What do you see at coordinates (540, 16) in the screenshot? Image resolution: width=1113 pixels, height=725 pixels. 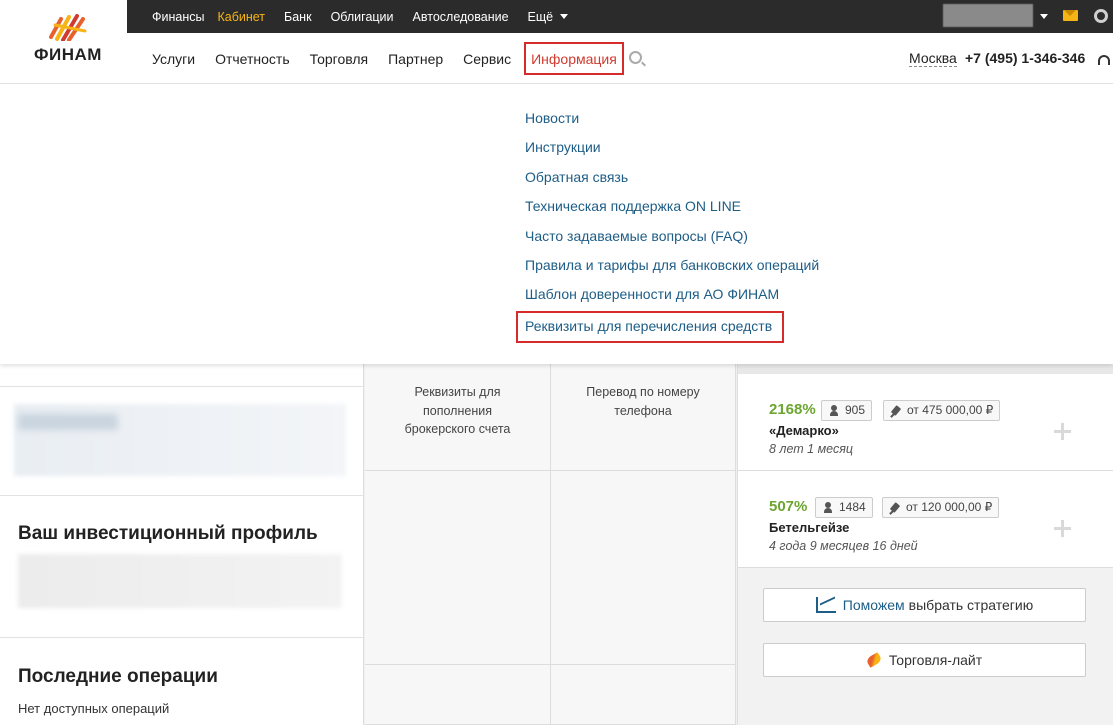 I see `top-nav-more-label: Ещё` at bounding box center [540, 16].